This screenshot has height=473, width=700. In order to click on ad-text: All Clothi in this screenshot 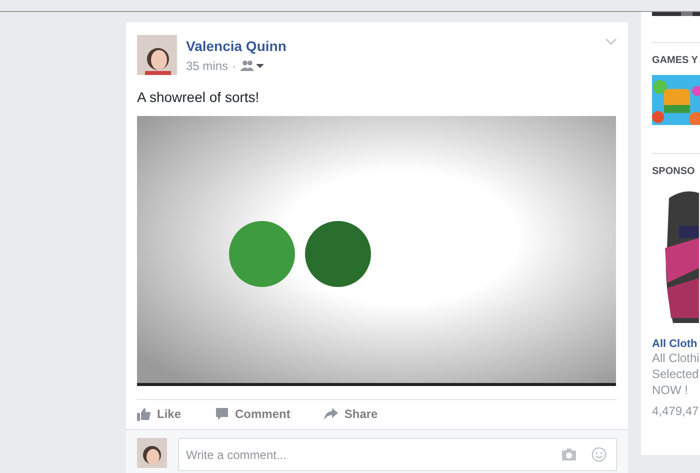, I will do `click(676, 358)`.